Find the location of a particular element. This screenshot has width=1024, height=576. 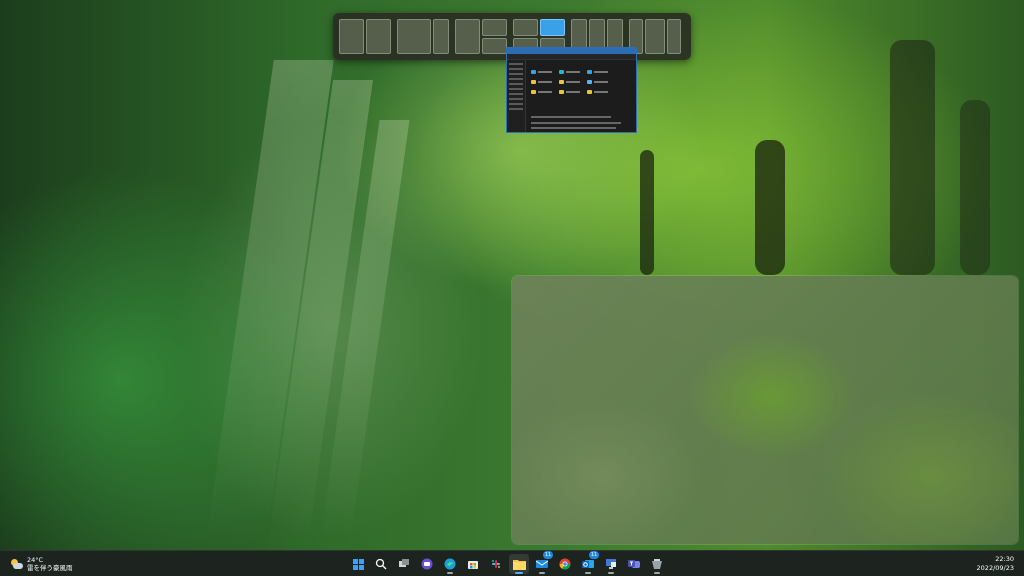

snap-layout-two-columns is located at coordinates (365, 36).